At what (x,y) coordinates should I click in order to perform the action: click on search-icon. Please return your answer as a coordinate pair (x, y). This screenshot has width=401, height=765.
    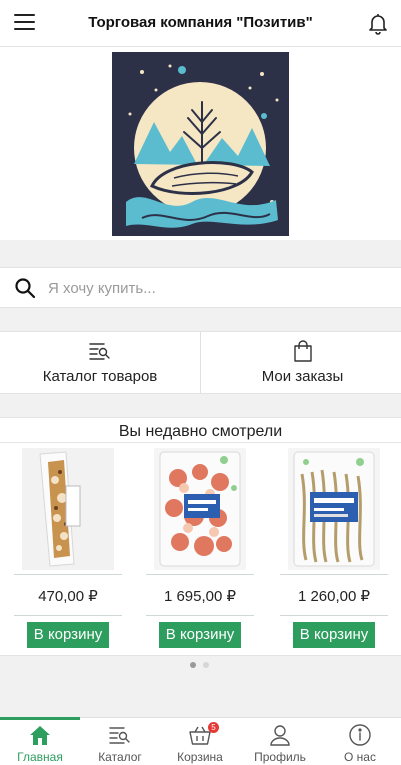
    Looking at the image, I should click on (25, 288).